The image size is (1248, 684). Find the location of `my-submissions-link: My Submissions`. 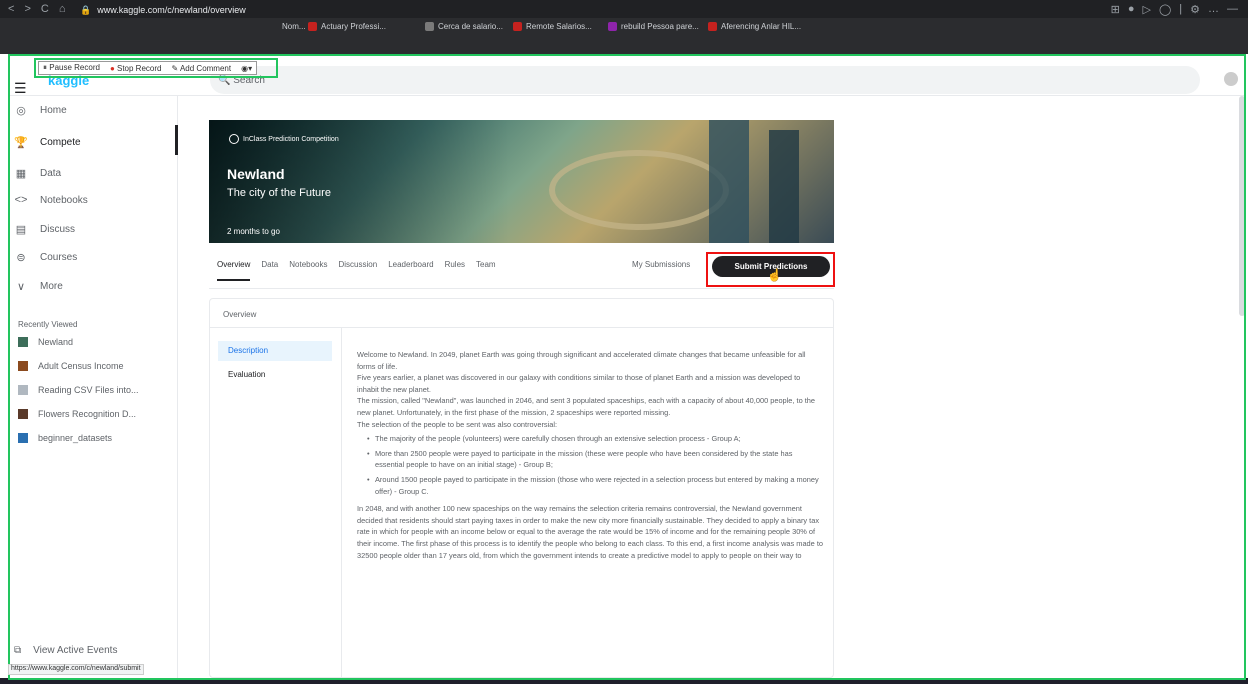

my-submissions-link: My Submissions is located at coordinates (661, 264).